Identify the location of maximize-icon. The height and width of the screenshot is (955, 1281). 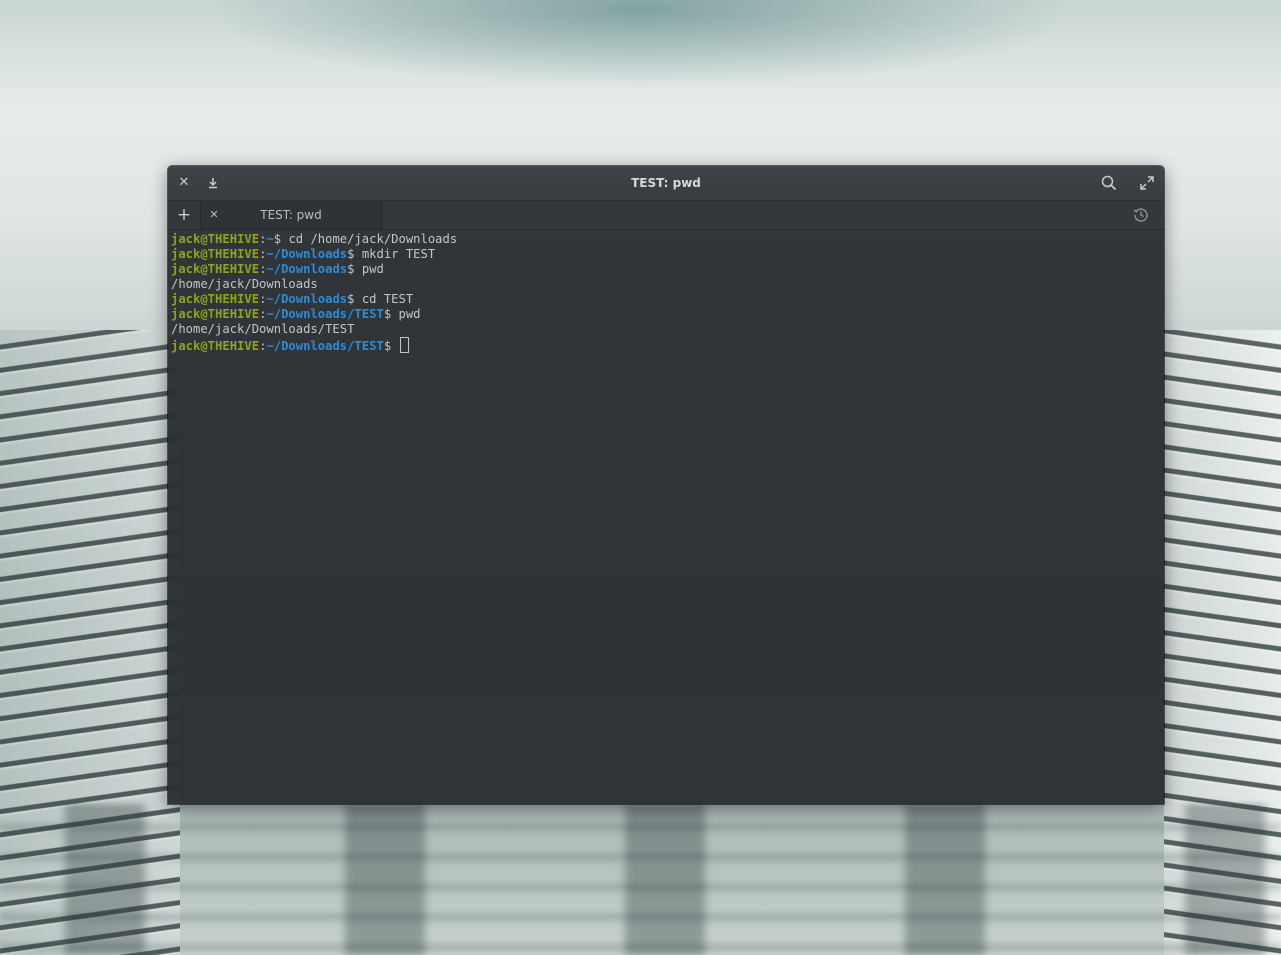
(1147, 183).